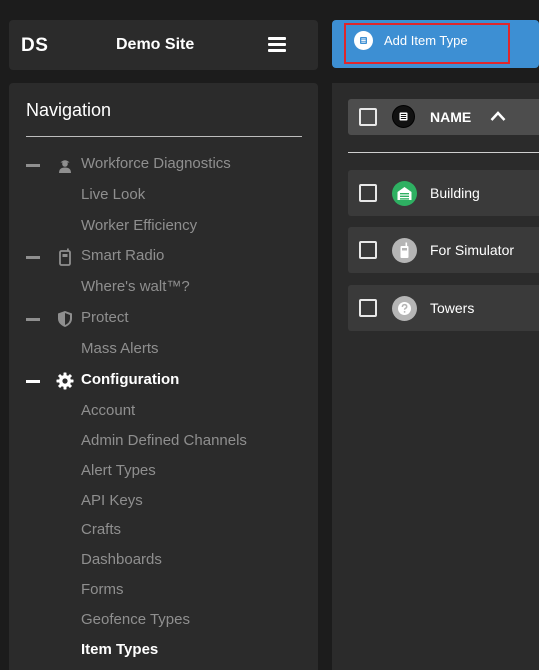  I want to click on sidebar-item-crafts: Crafts, so click(101, 529).